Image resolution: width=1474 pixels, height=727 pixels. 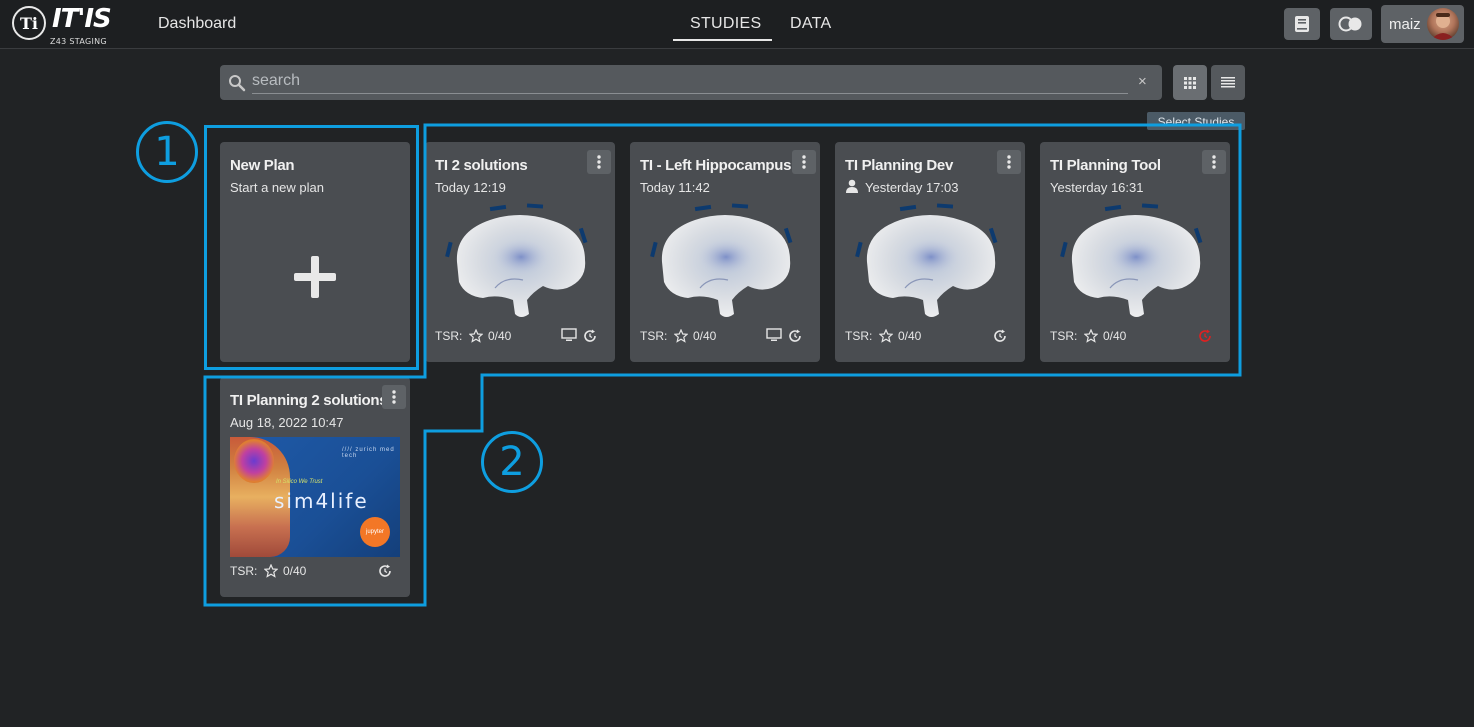 I want to click on book-icon, so click(x=1302, y=24).